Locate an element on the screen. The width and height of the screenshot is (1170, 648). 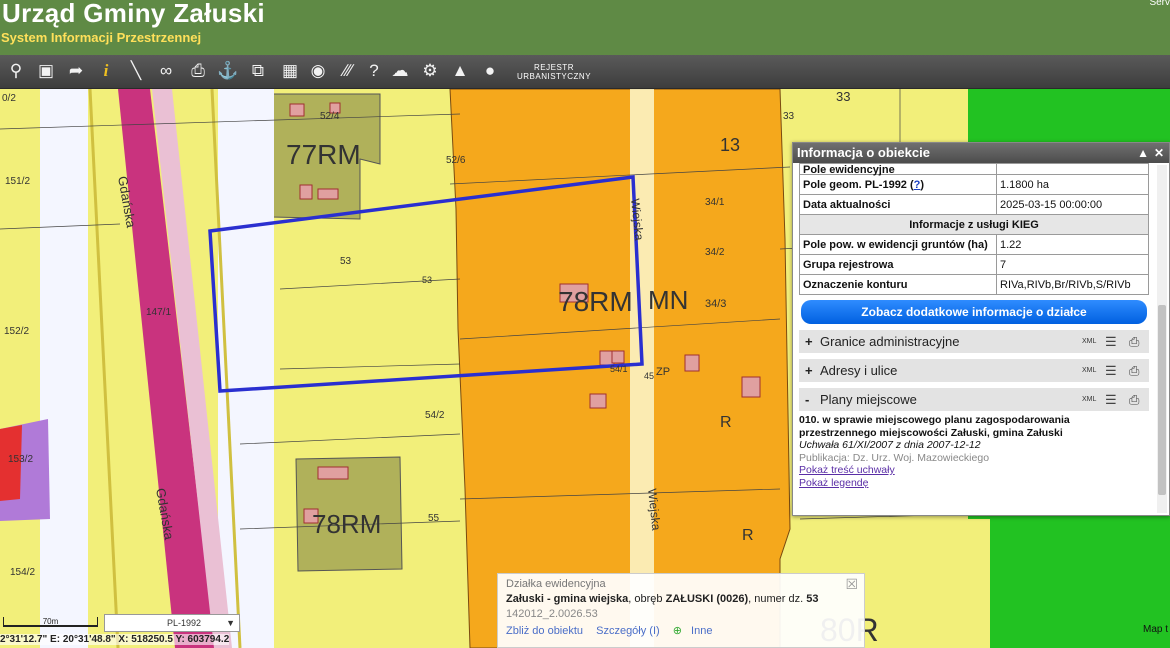
hatch-icon: ∕∕∕ is located at coordinates (348, 71).